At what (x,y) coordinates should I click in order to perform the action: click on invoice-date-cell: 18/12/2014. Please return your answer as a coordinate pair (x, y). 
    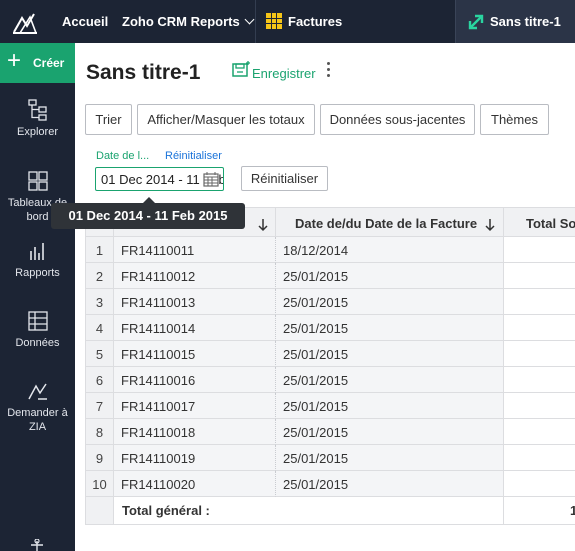
    Looking at the image, I should click on (390, 250).